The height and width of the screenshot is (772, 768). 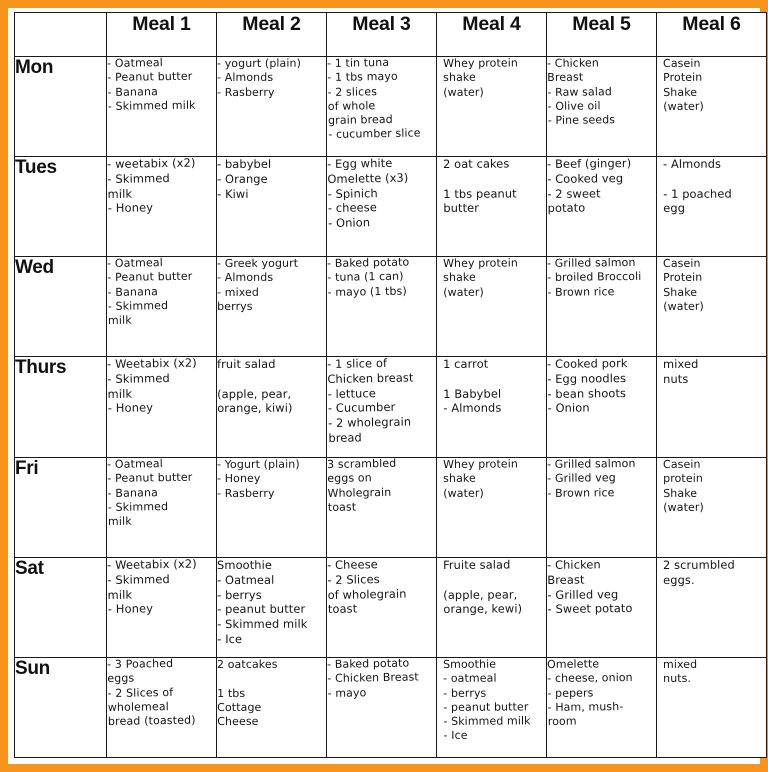 What do you see at coordinates (271, 507) in the screenshot?
I see `cell-fri-meal-2: - Yogurt (plain) - Honey - Rasberry` at bounding box center [271, 507].